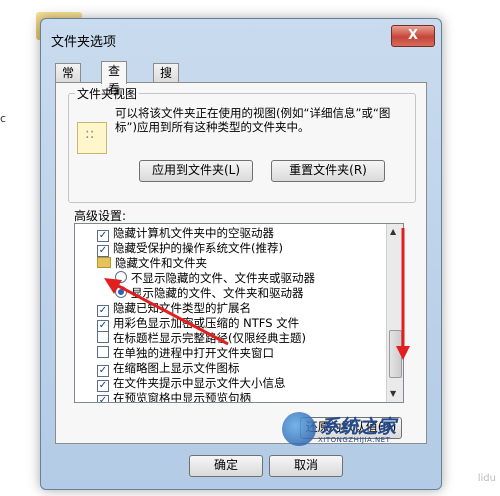 Image resolution: width=500 pixels, height=496 pixels. What do you see at coordinates (354, 440) in the screenshot?
I see `watermark-subtext: XITONGZHIJIA.NET` at bounding box center [354, 440].